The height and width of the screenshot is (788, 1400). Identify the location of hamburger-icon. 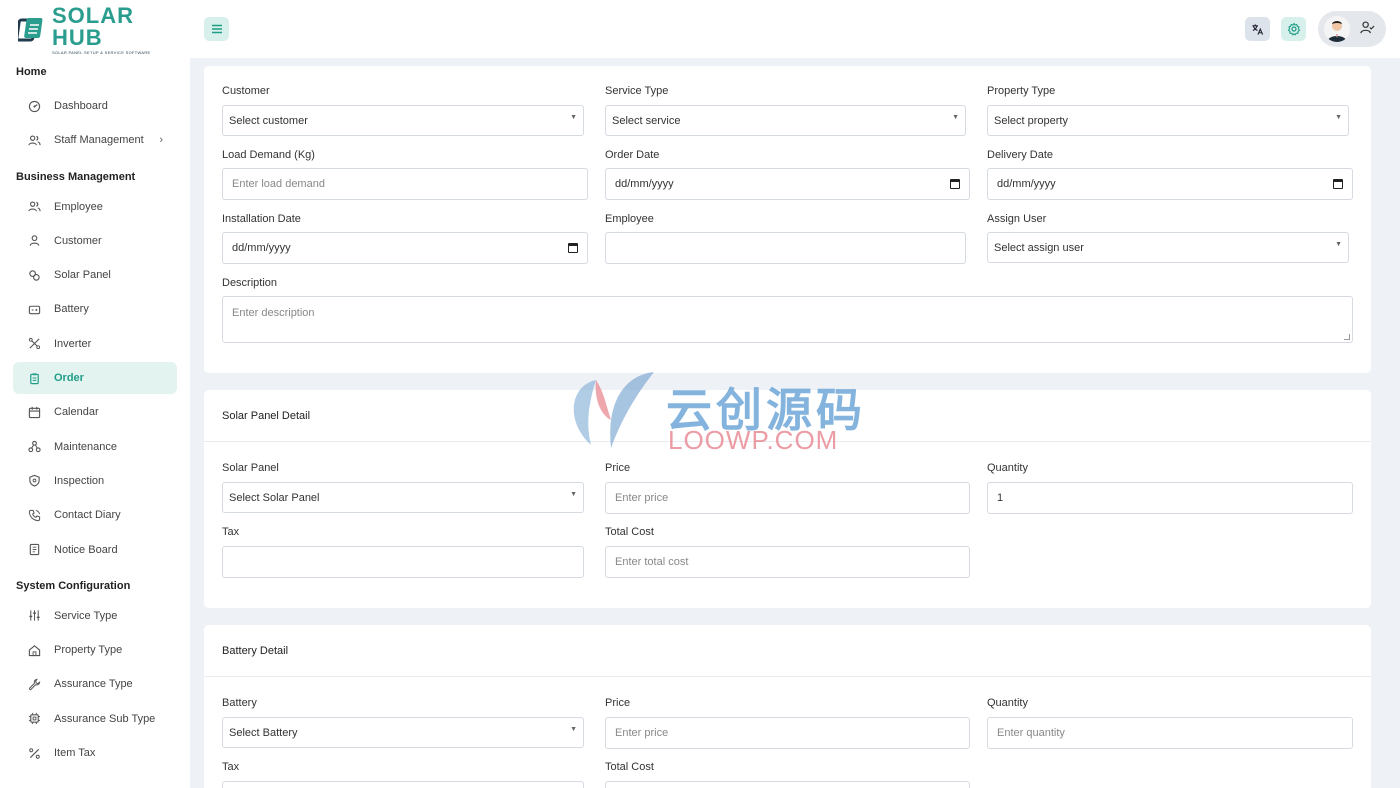
(216, 29).